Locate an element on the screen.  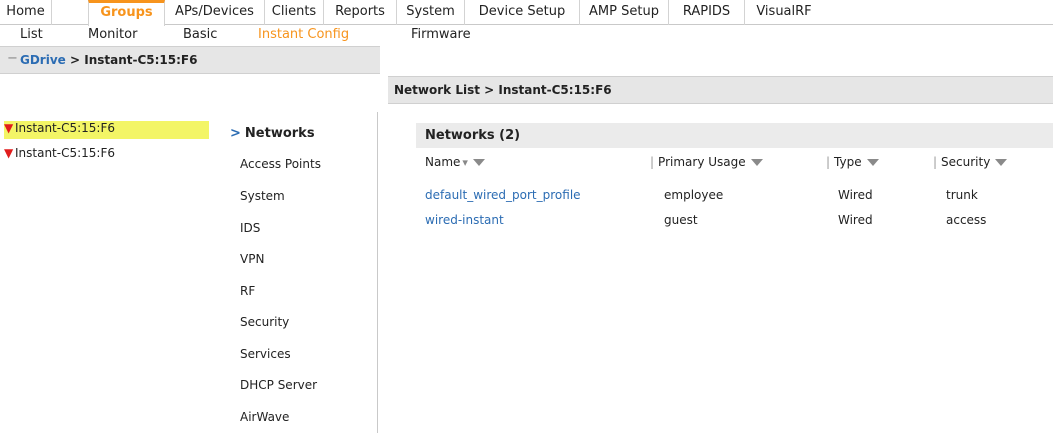
tab-rapids: RAPIDS is located at coordinates (707, 12).